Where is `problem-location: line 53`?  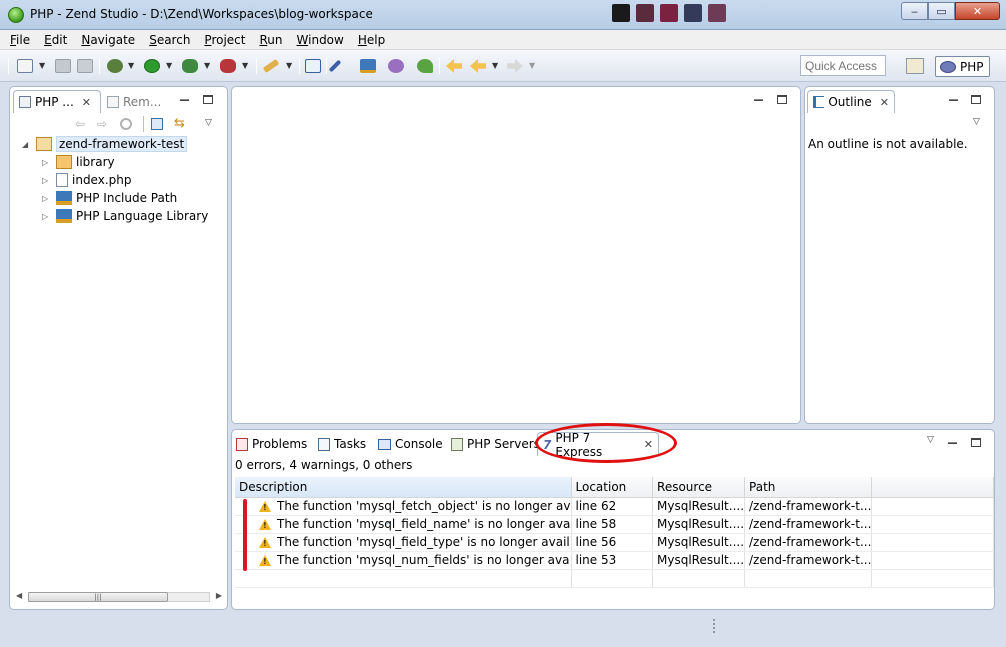
problem-location: line 53 is located at coordinates (612, 560).